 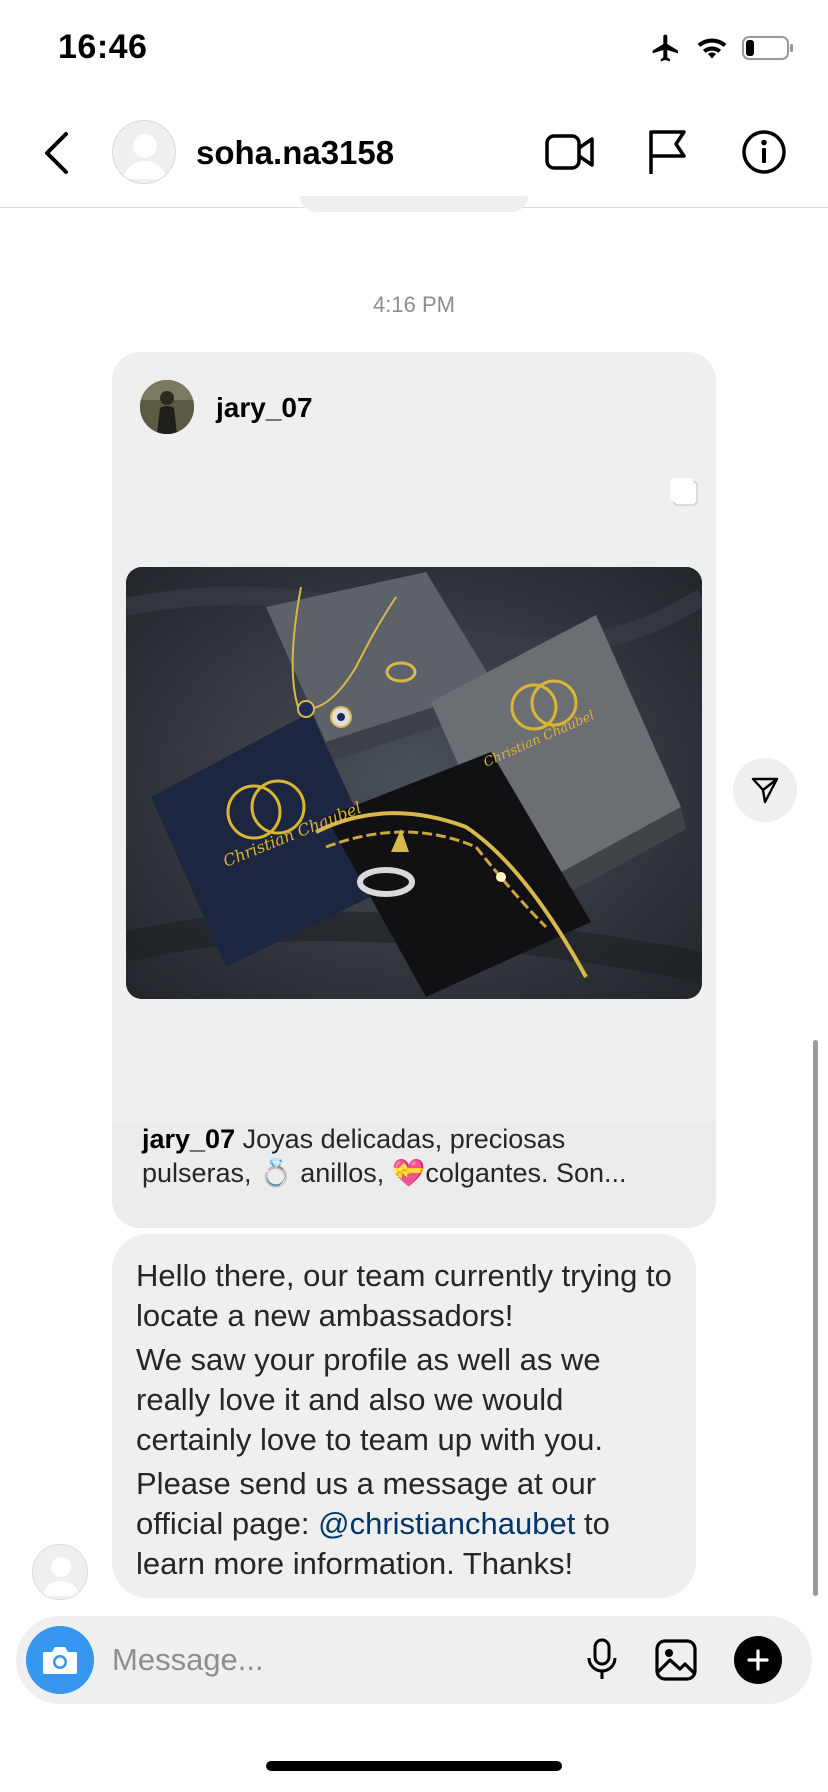 I want to click on contact-username: soha.na3158, so click(x=295, y=153).